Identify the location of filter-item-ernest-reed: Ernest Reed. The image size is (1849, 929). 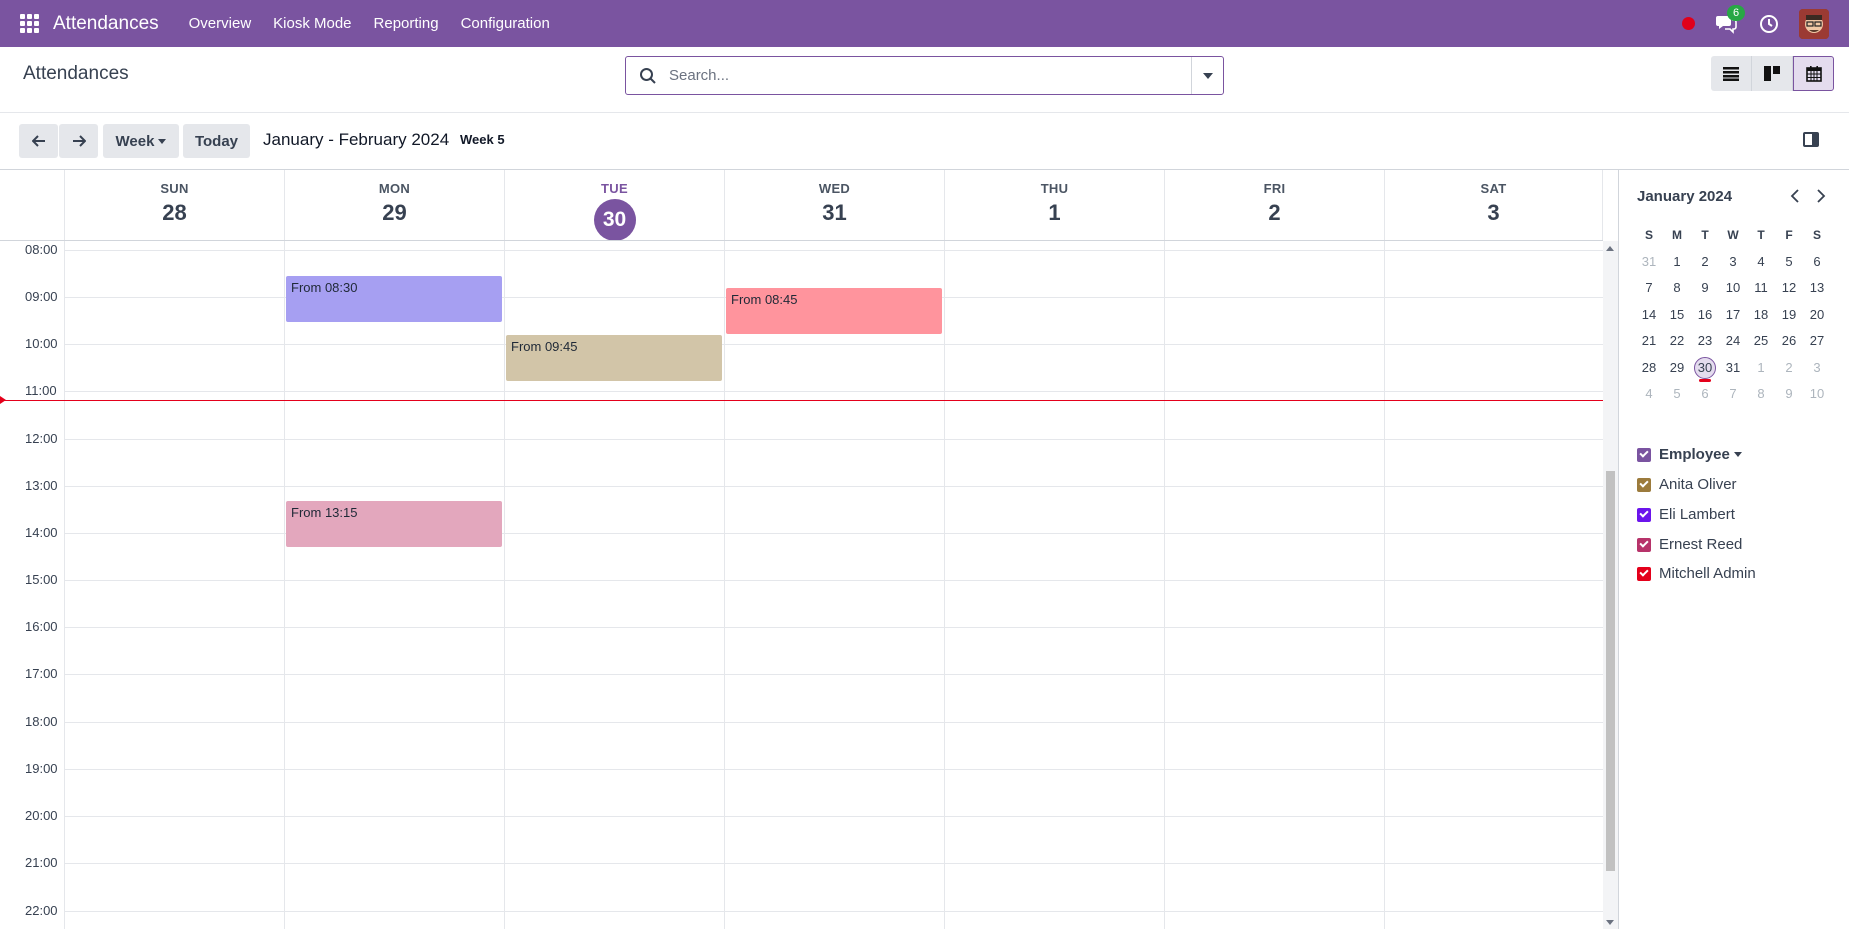
(1689, 544).